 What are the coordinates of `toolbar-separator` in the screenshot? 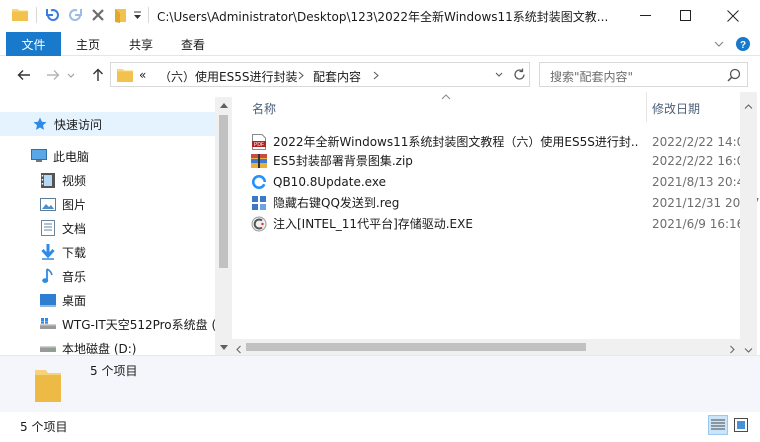 It's located at (36, 15).